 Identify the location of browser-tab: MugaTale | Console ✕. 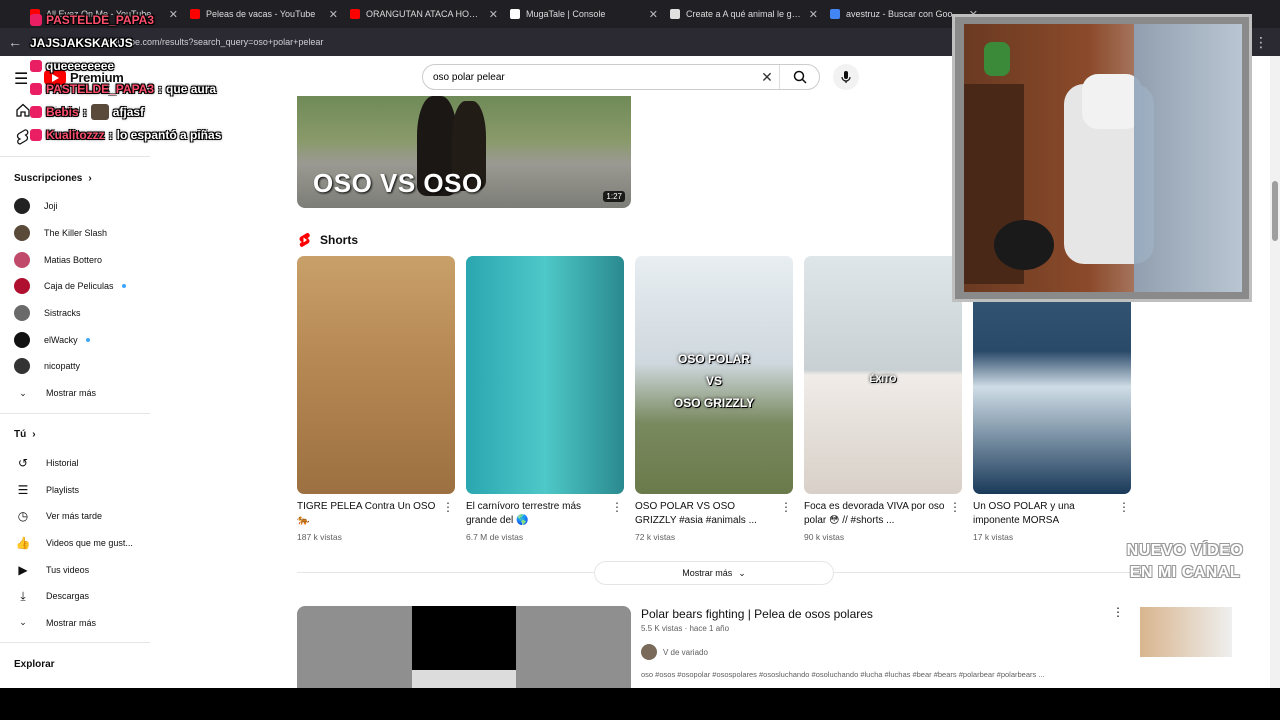
(584, 14).